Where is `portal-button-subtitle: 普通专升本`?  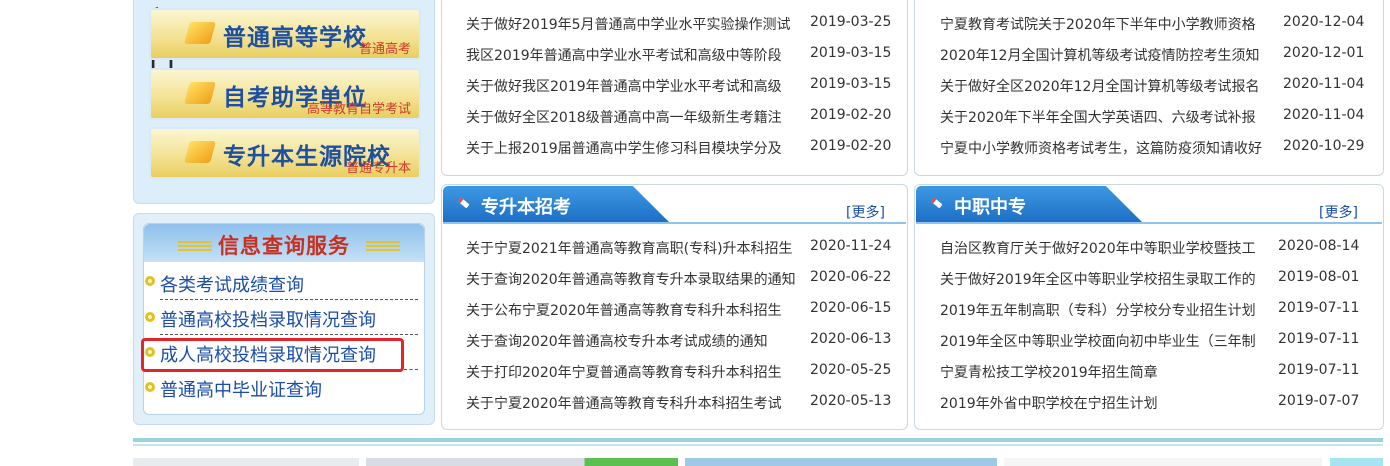 portal-button-subtitle: 普通专升本 is located at coordinates (378, 168).